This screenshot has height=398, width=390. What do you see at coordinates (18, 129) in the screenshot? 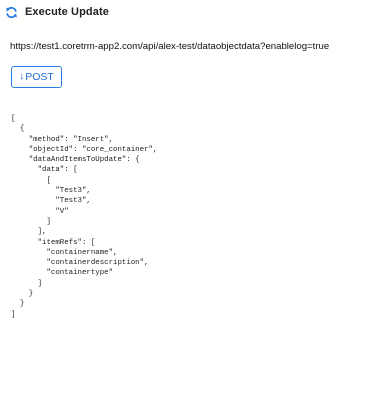
I see `code-line: {` at bounding box center [18, 129].